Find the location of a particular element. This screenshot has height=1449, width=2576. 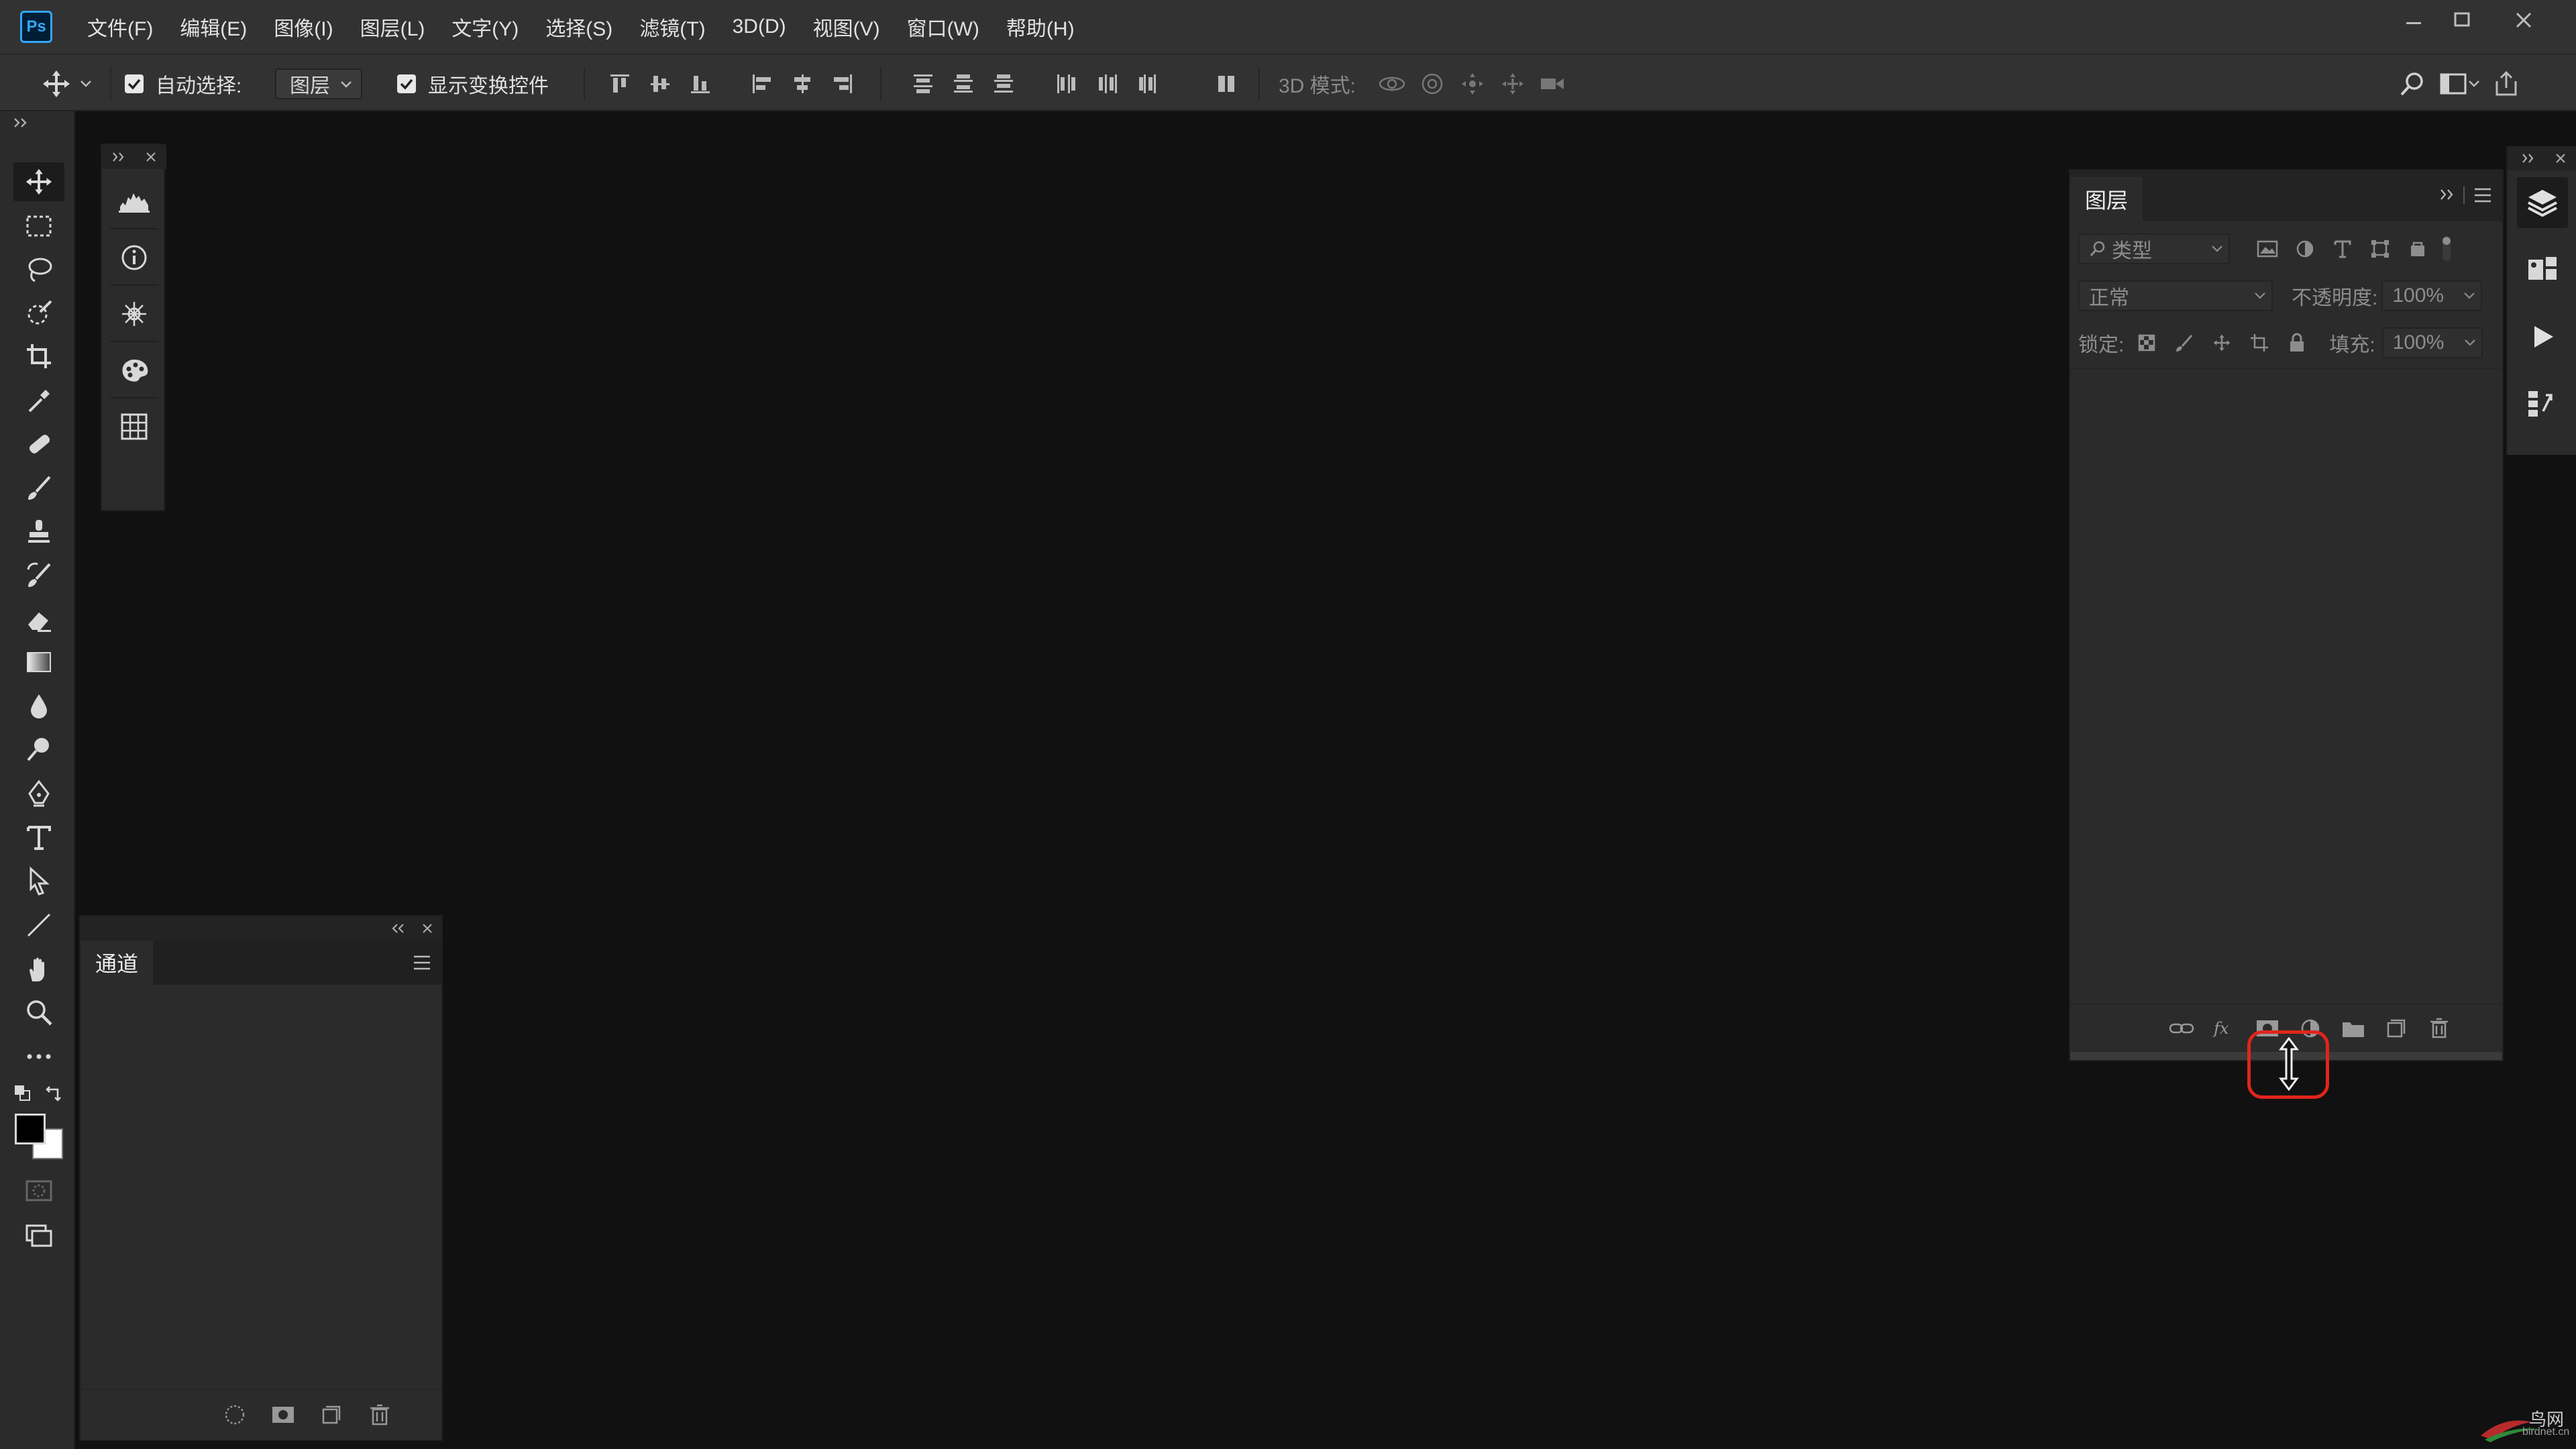

lock-all-button is located at coordinates (2297, 343).